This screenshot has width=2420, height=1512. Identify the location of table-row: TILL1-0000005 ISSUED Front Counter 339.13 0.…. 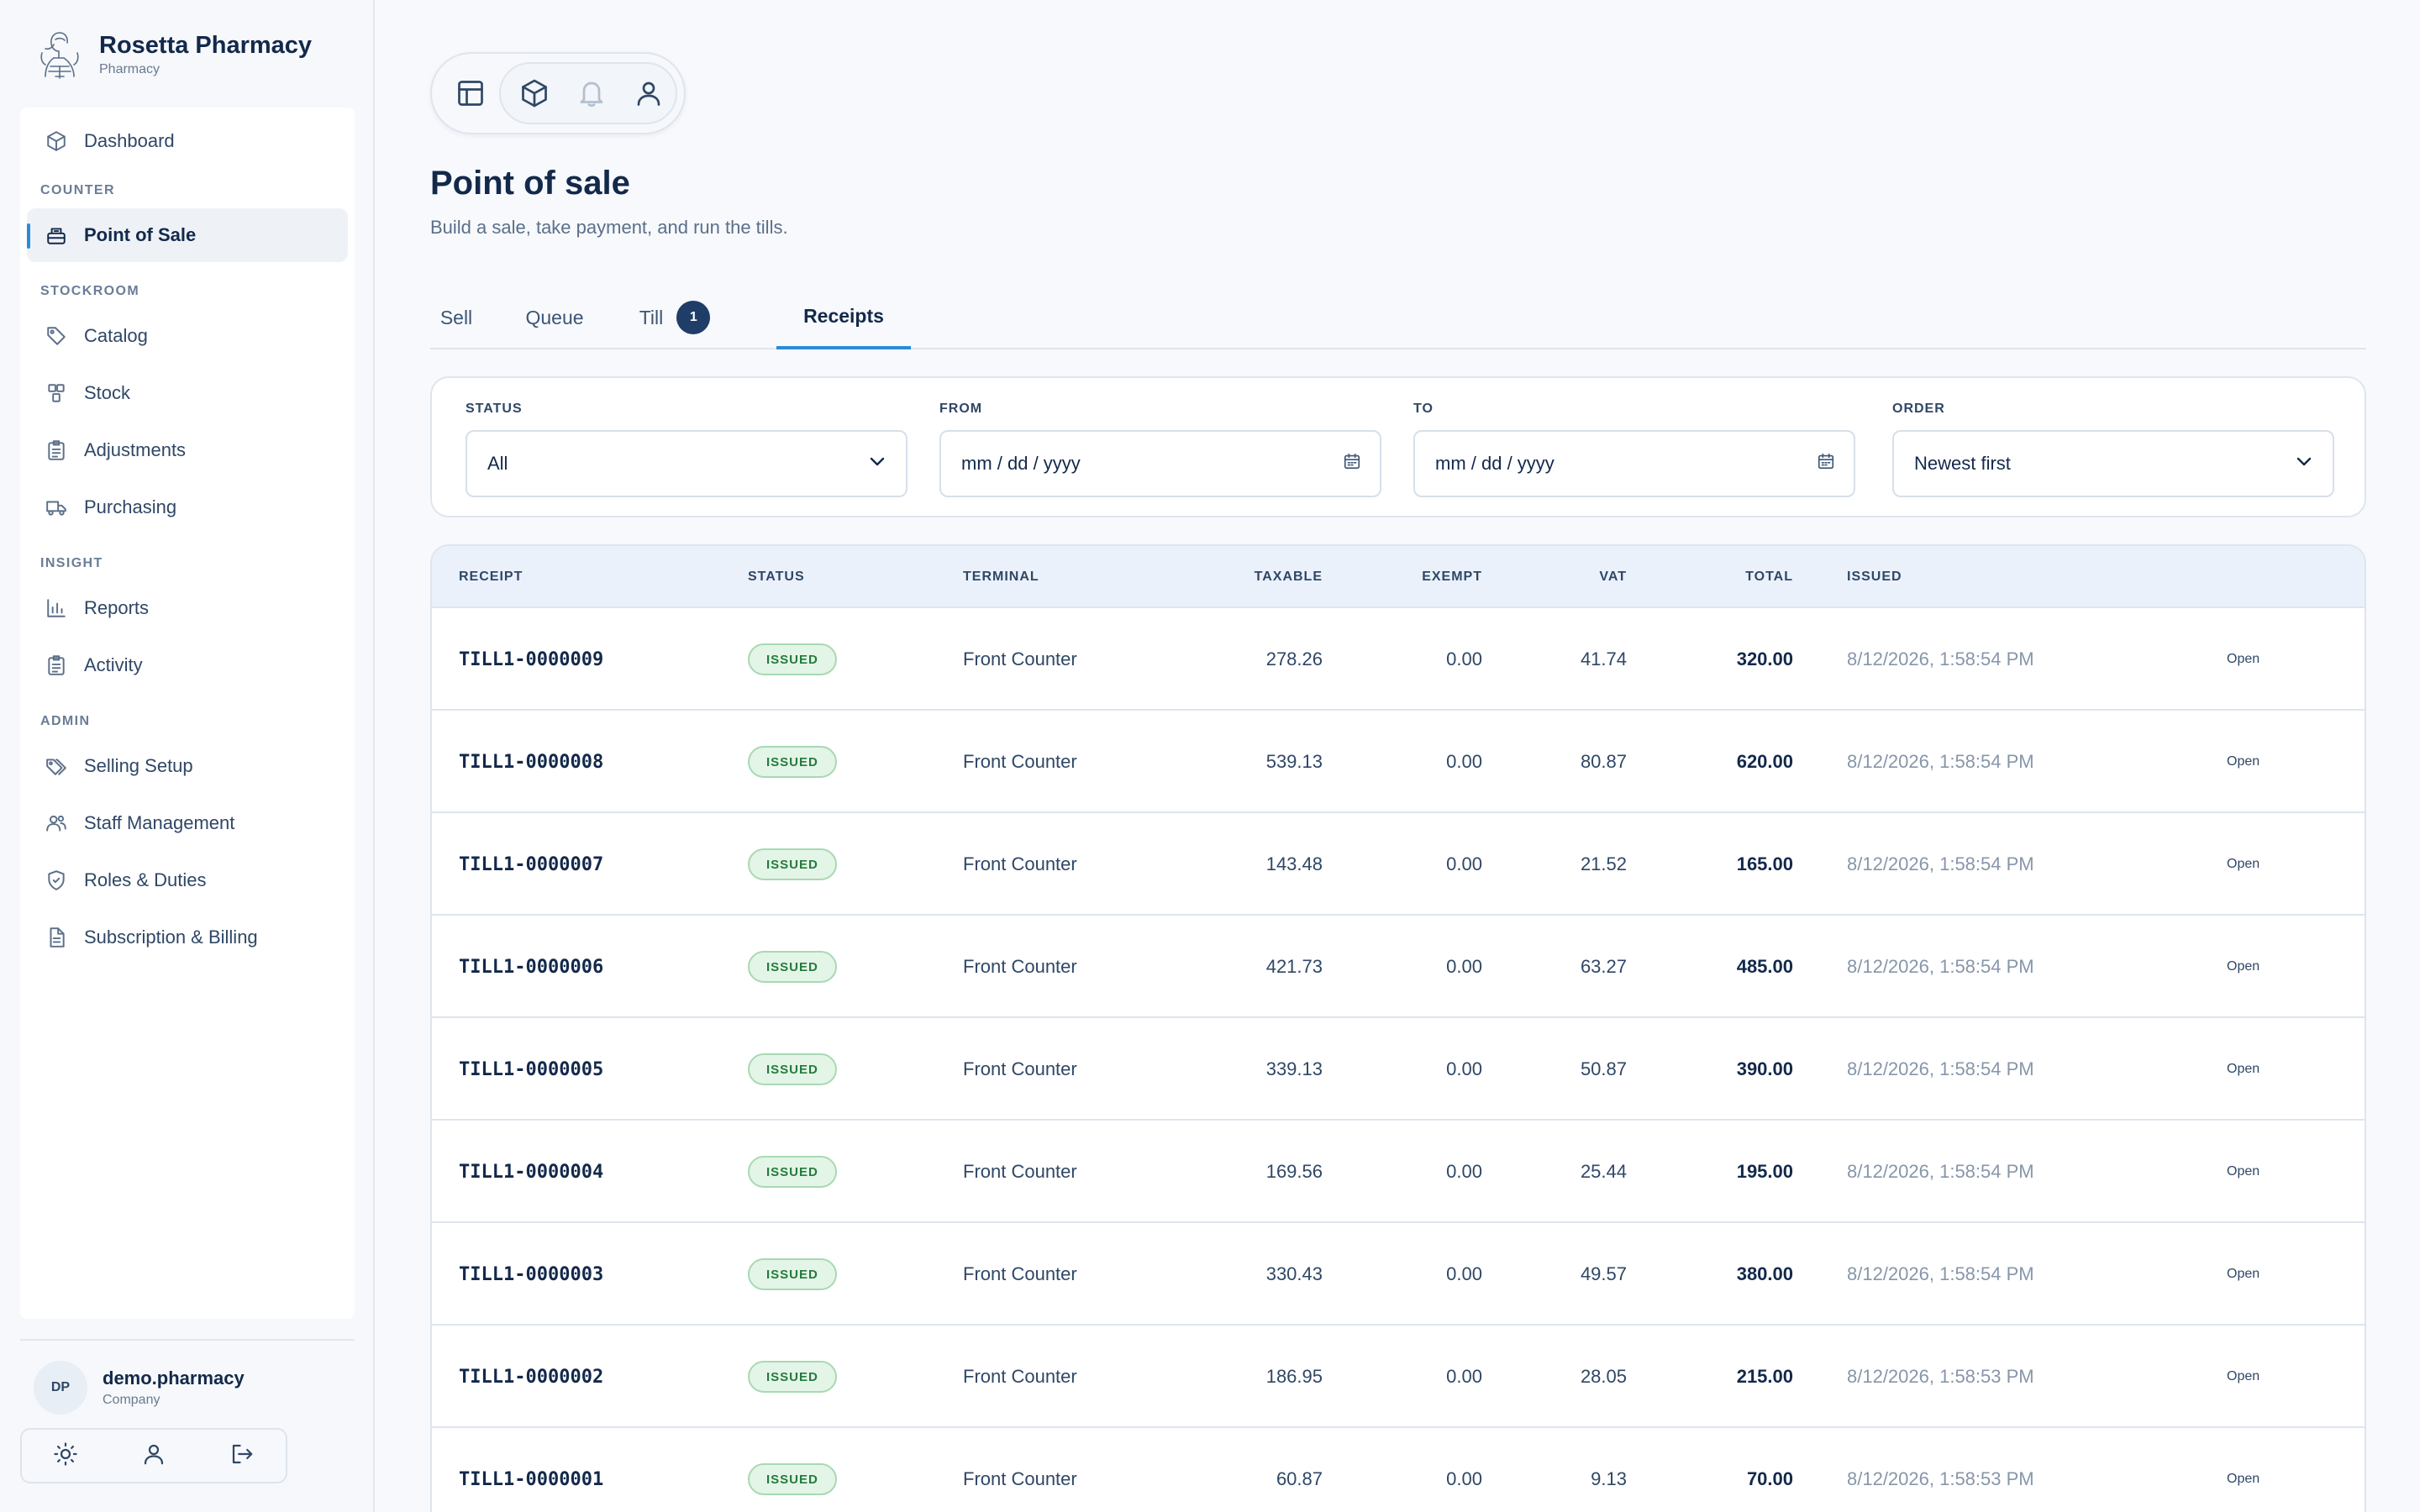
(1398, 1069).